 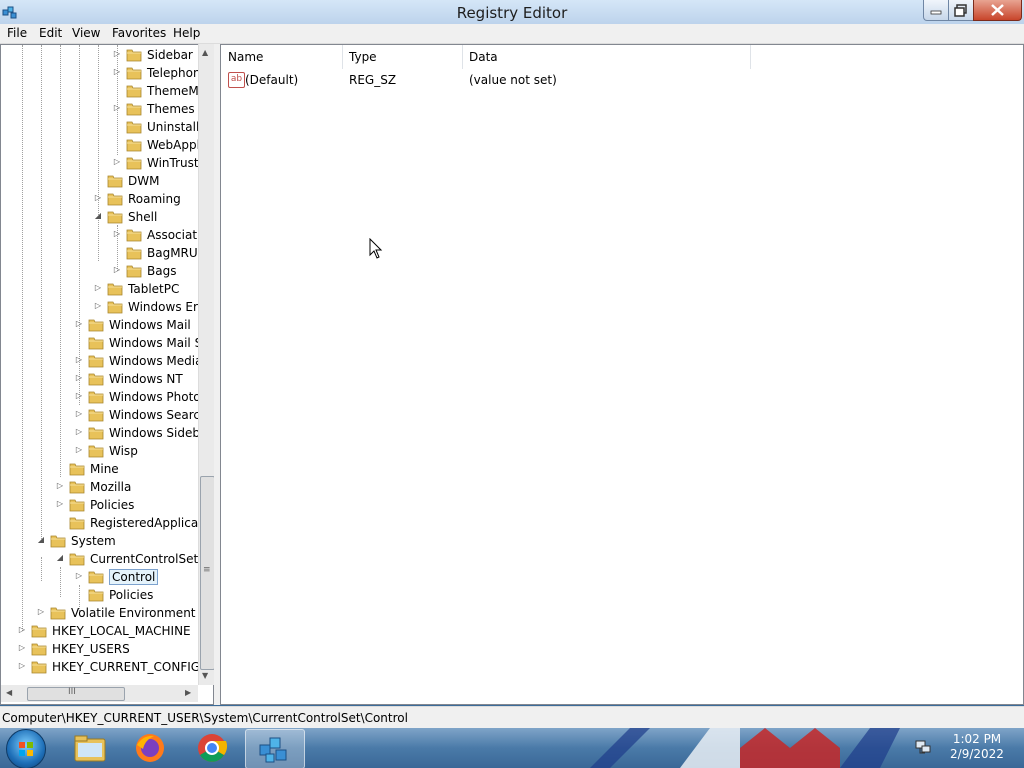 What do you see at coordinates (26, 748) in the screenshot?
I see `start-button` at bounding box center [26, 748].